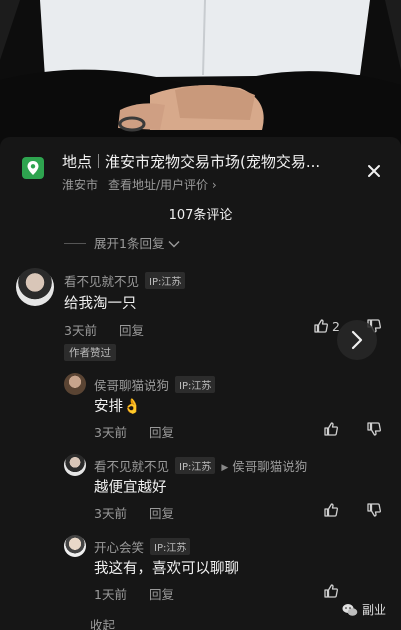 Image resolution: width=401 pixels, height=630 pixels. What do you see at coordinates (200, 215) in the screenshot?
I see `comment-count: 107条评论` at bounding box center [200, 215].